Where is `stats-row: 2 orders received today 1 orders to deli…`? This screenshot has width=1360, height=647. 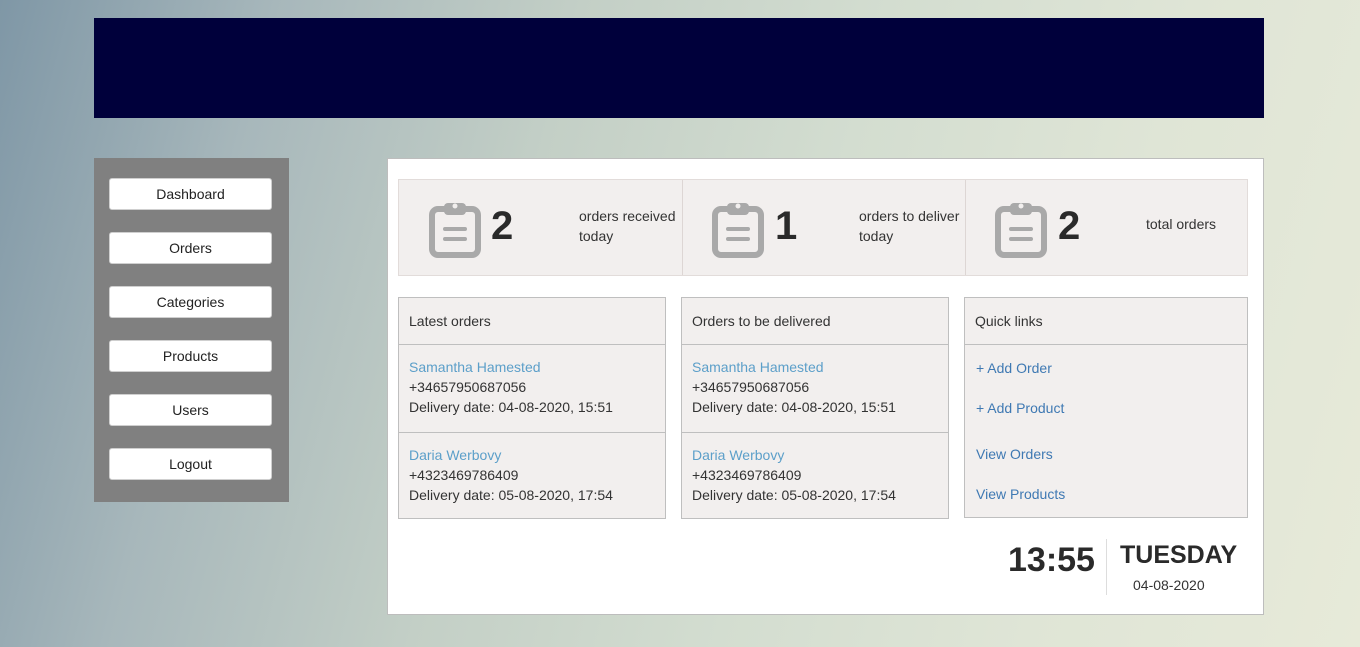 stats-row: 2 orders received today 1 orders to deli… is located at coordinates (823, 227).